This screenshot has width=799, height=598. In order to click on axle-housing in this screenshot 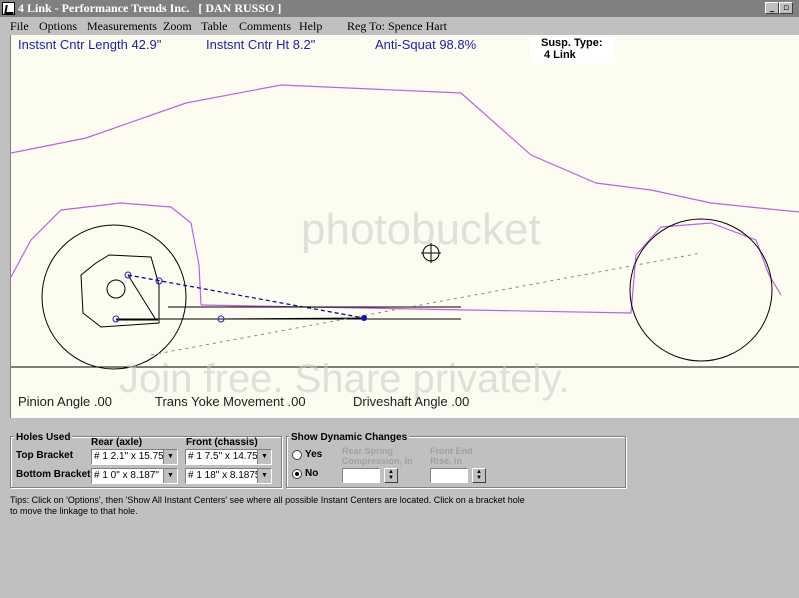, I will do `click(120, 291)`.